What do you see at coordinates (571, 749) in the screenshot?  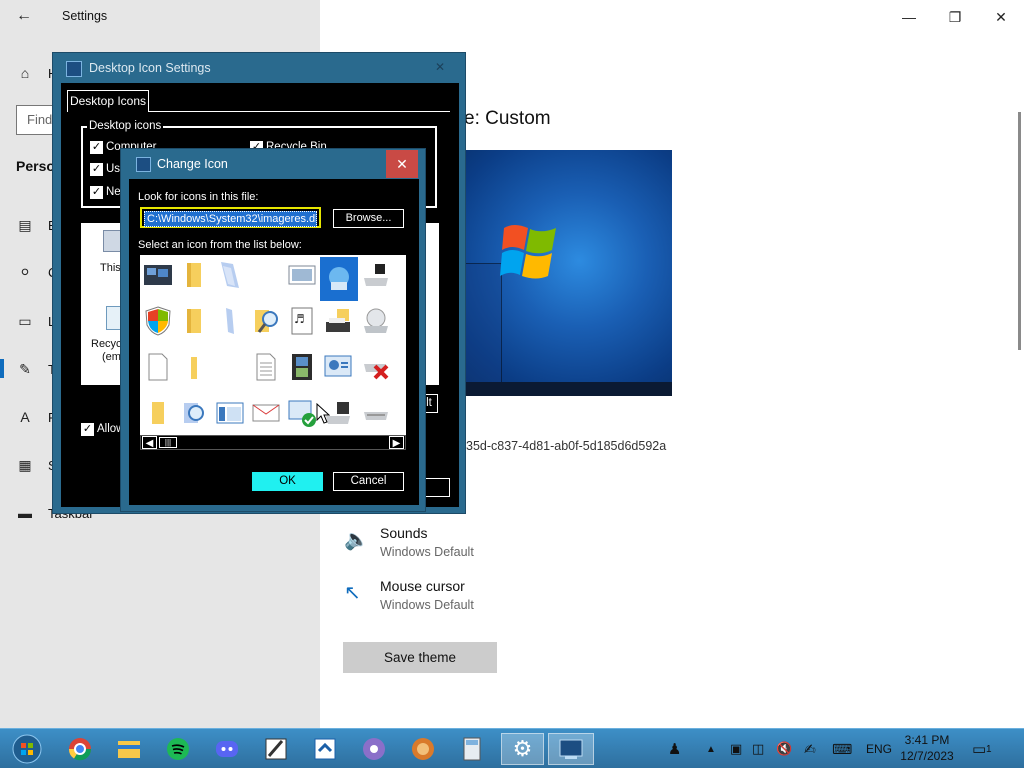 I see `desktop-icon-settings-icon` at bounding box center [571, 749].